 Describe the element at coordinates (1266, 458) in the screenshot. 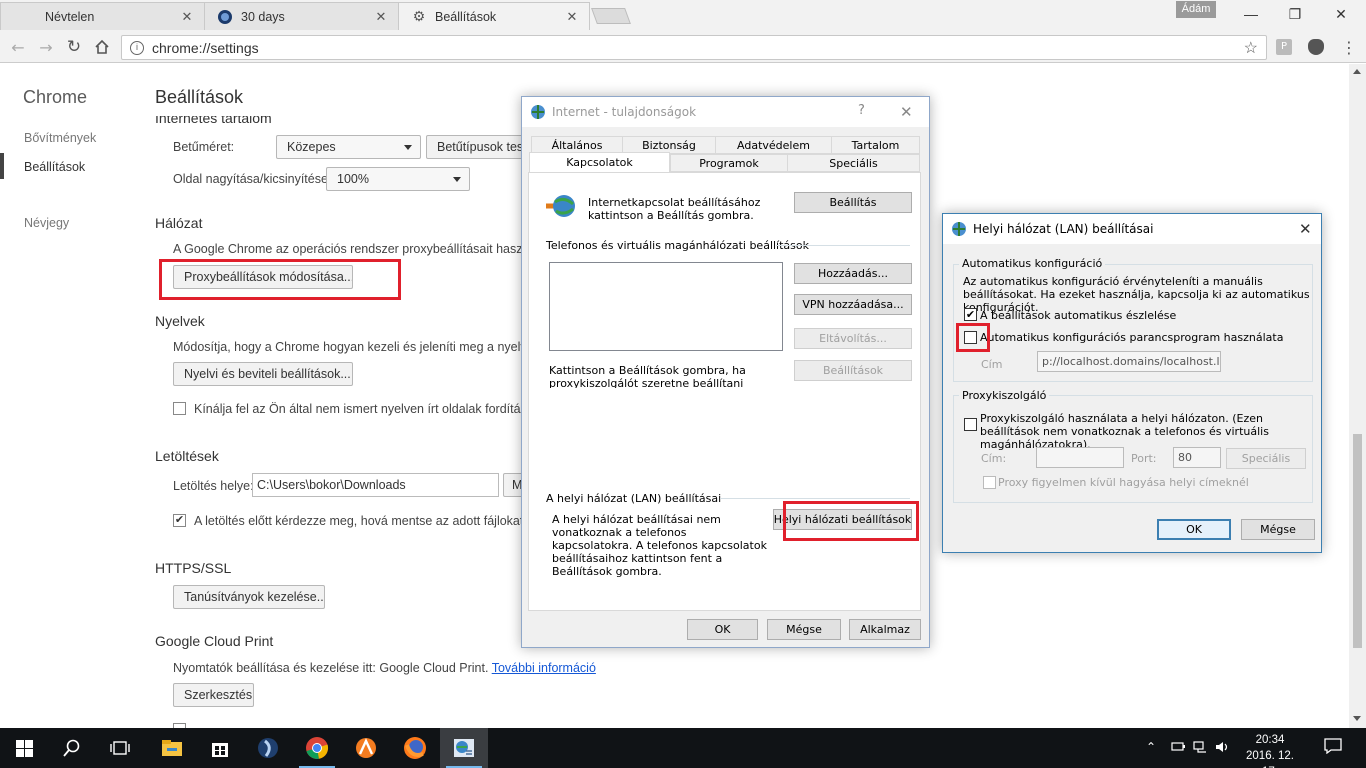

I see `advanced-proxy-button: Speciális` at that location.